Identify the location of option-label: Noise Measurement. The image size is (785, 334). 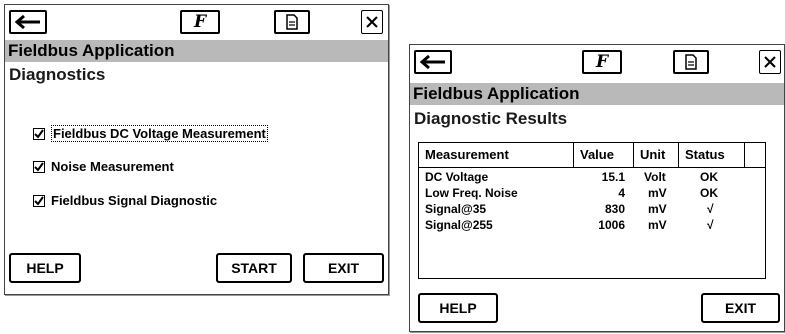
(112, 166).